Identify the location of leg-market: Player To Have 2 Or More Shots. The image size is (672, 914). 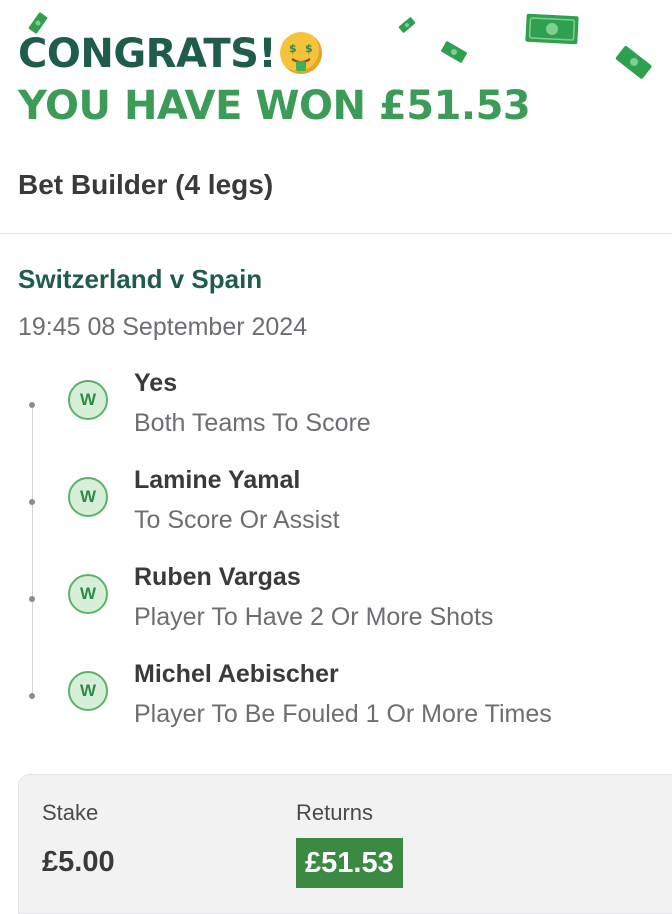
(314, 617).